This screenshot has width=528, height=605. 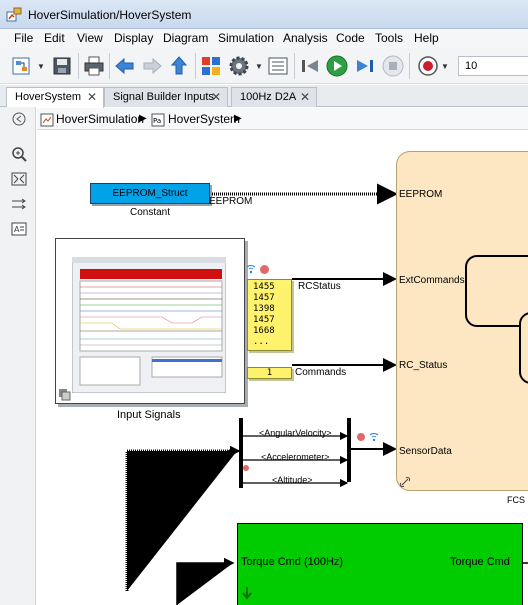 What do you see at coordinates (204, 119) in the screenshot?
I see `breadcrumb-current: HoverSystem` at bounding box center [204, 119].